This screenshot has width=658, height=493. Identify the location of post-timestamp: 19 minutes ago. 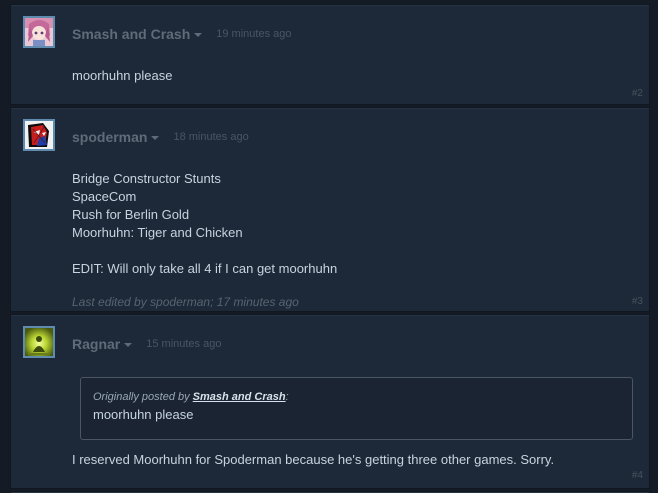
(254, 34).